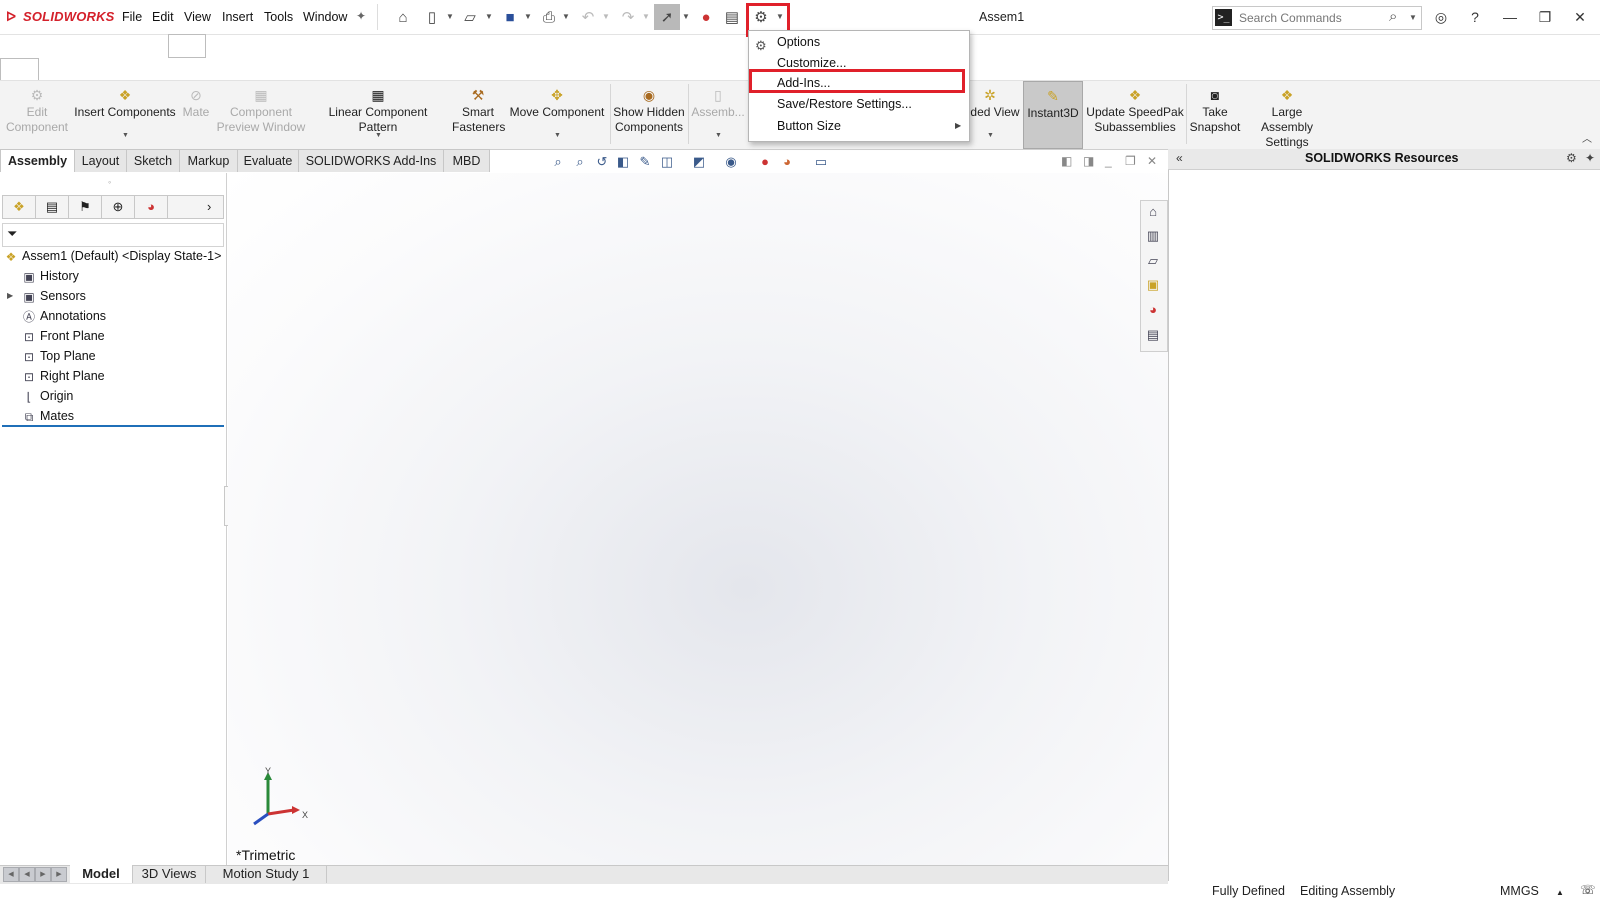 The width and height of the screenshot is (1600, 900). What do you see at coordinates (113, 235) in the screenshot?
I see `tree-filter: ⏷` at bounding box center [113, 235].